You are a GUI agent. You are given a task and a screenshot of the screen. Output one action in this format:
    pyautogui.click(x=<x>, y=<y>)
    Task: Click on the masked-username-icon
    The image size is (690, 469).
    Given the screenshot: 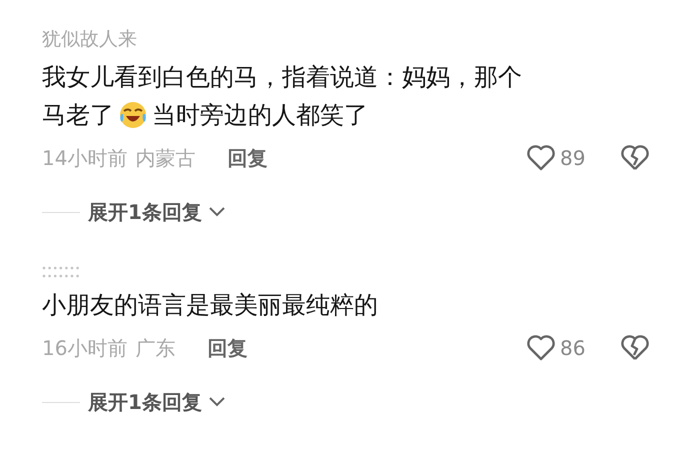 What is the action you would take?
    pyautogui.click(x=61, y=272)
    